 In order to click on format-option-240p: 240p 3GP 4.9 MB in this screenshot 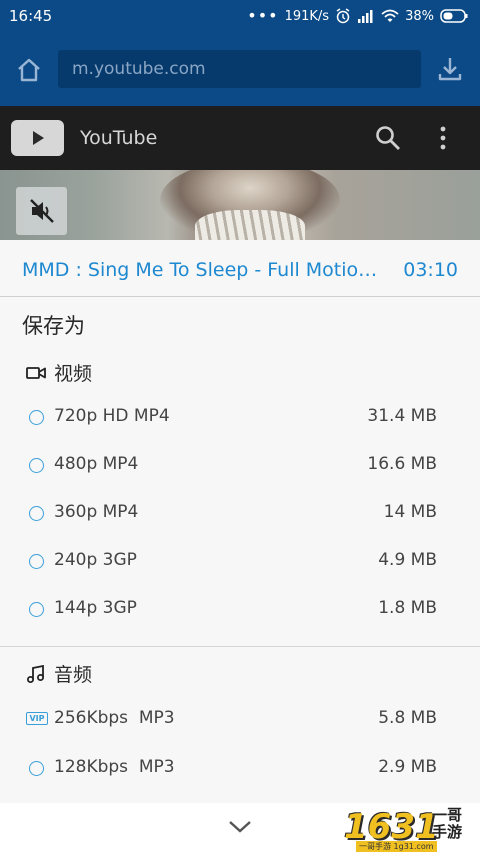, I will do `click(240, 562)`.